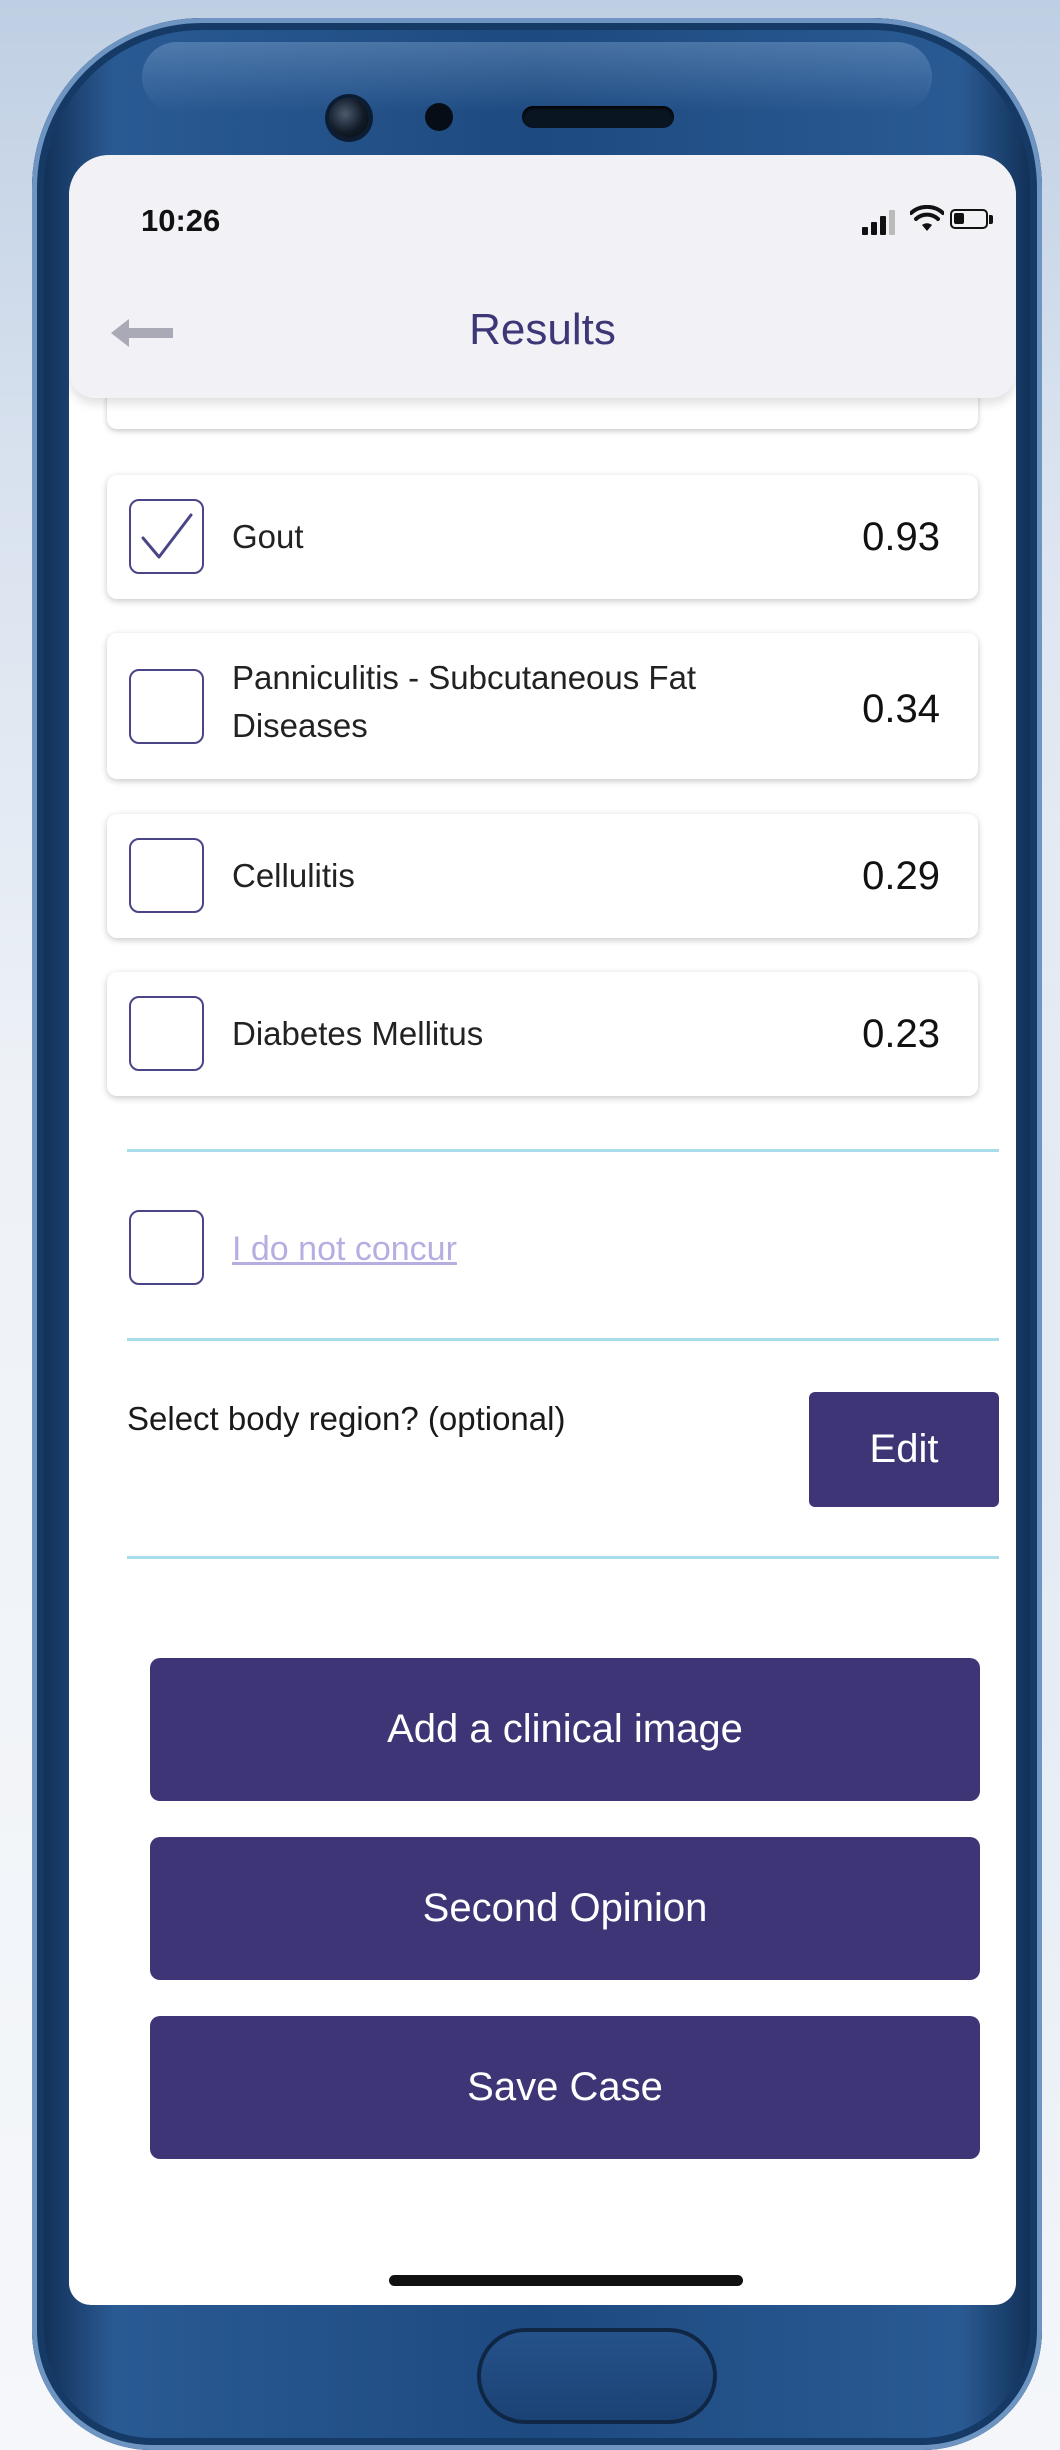 This screenshot has width=1060, height=2450. Describe the element at coordinates (542, 329) in the screenshot. I see `page-title: Results` at that location.